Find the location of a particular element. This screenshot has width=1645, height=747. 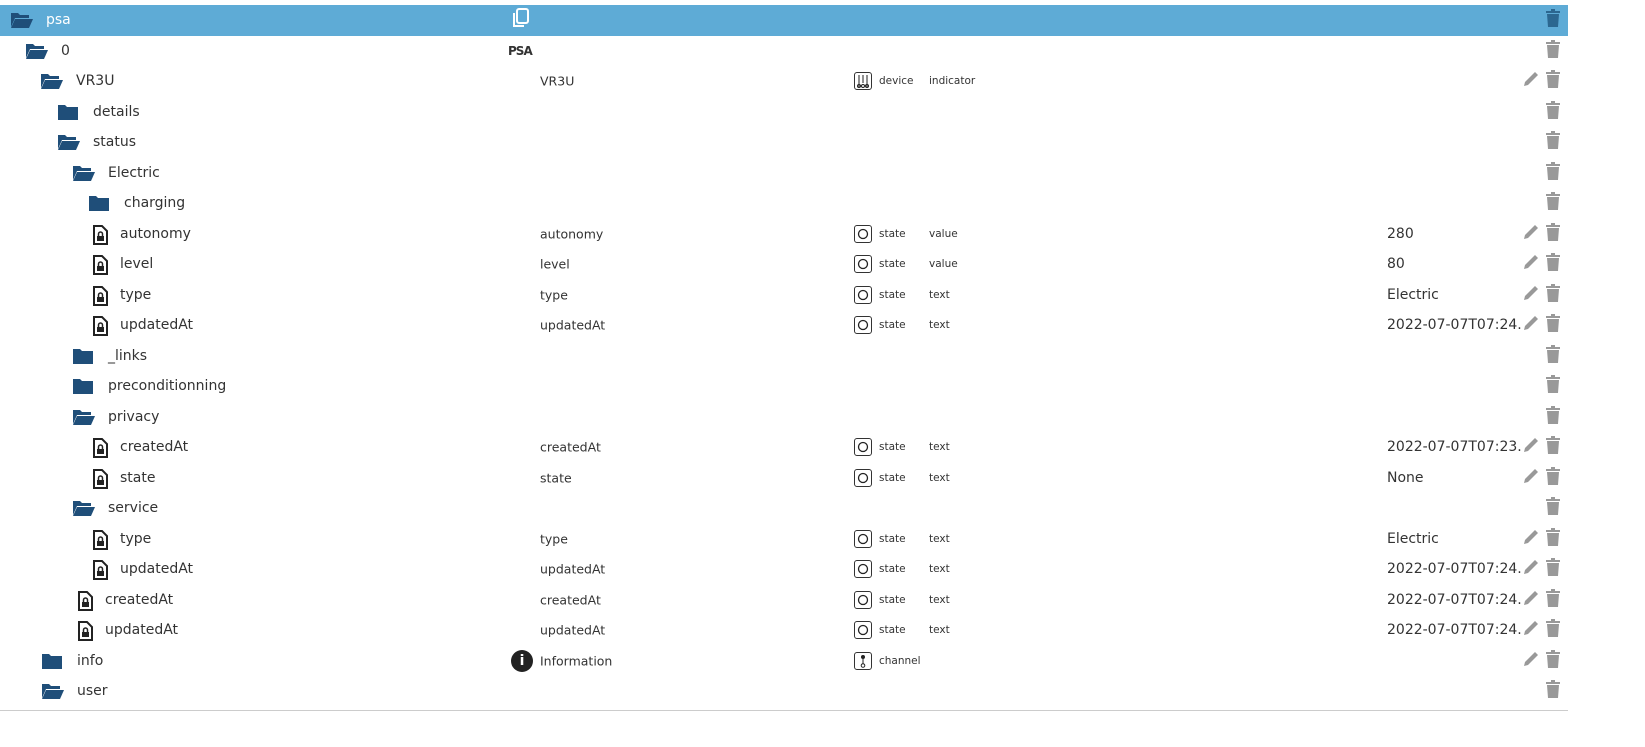

object-name: status is located at coordinates (114, 142).